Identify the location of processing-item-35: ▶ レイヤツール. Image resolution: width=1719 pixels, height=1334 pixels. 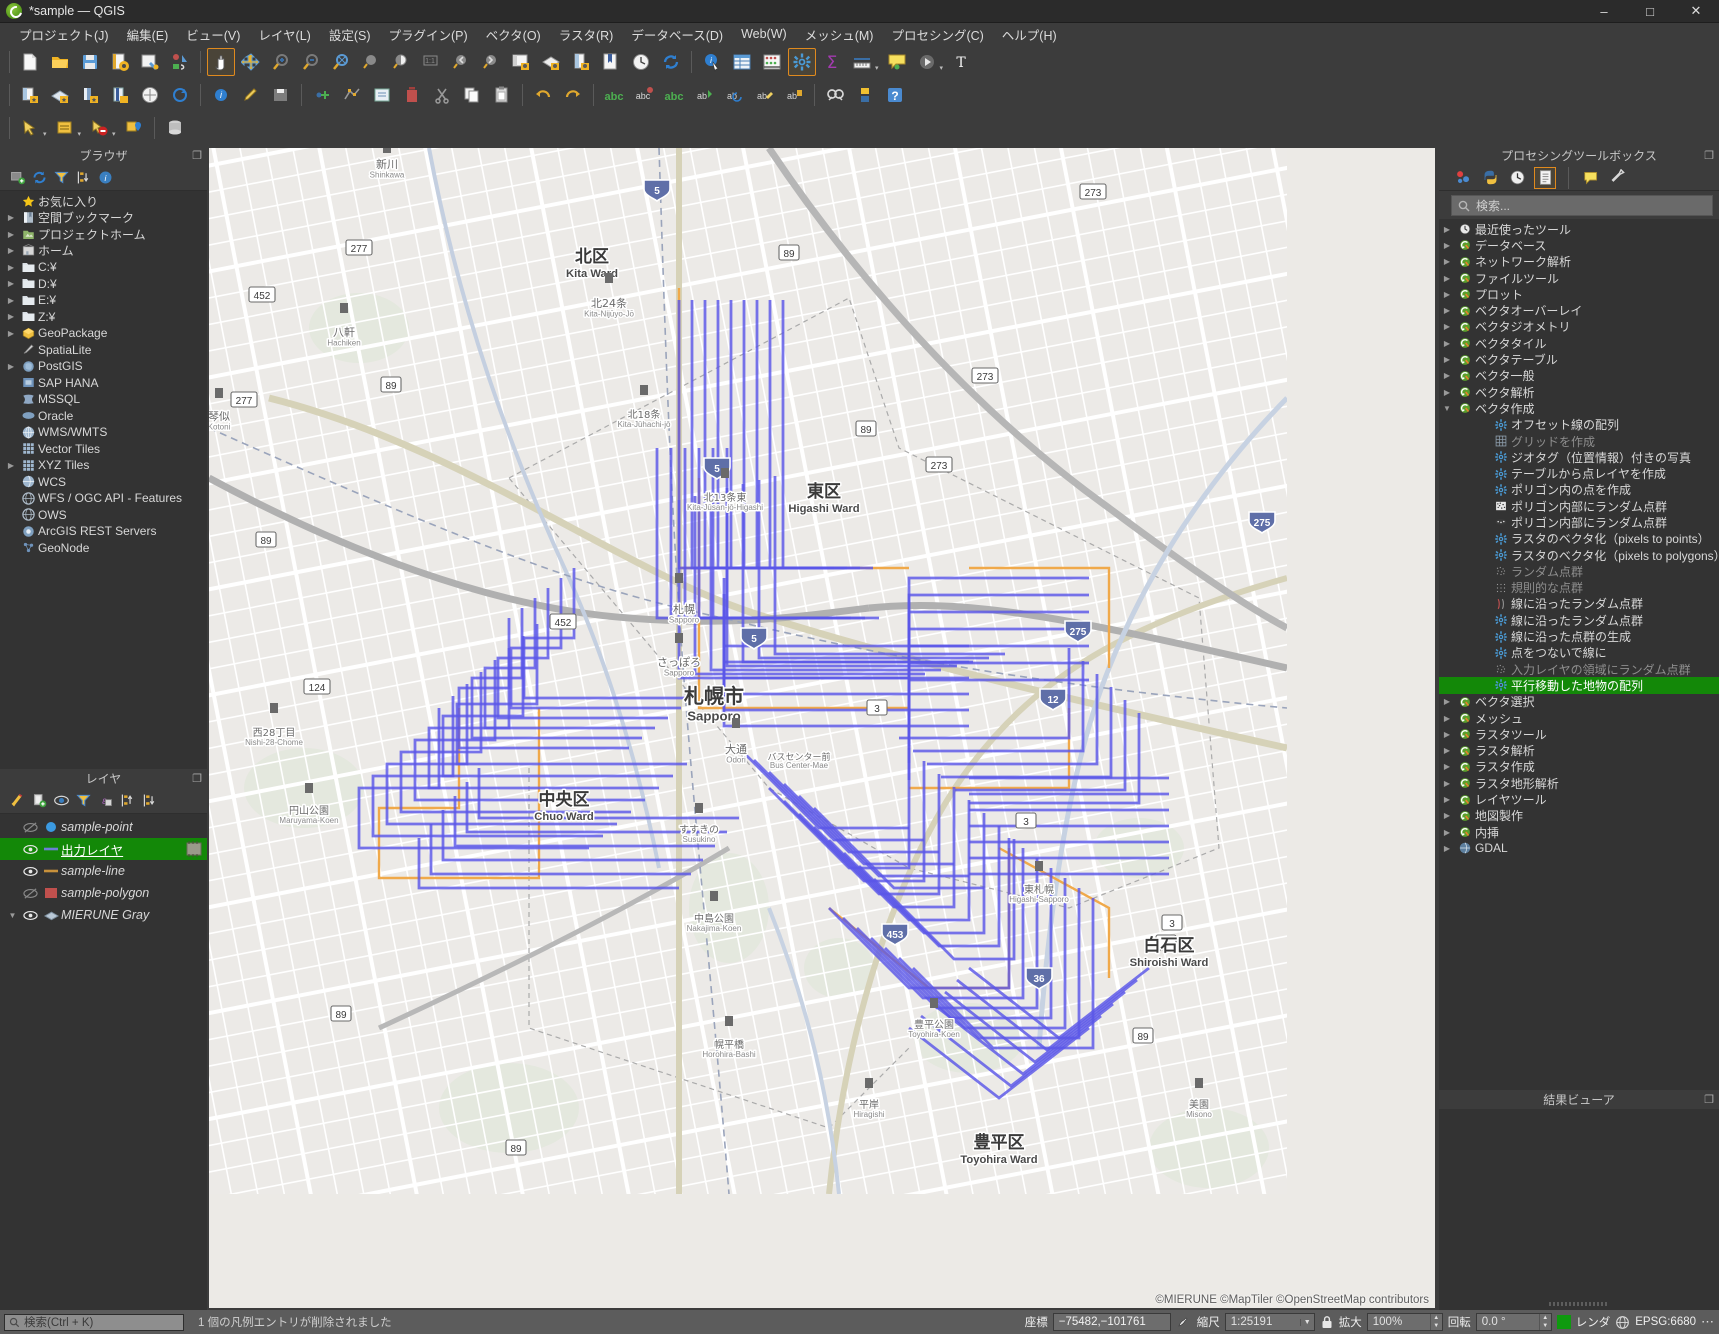
(1579, 799).